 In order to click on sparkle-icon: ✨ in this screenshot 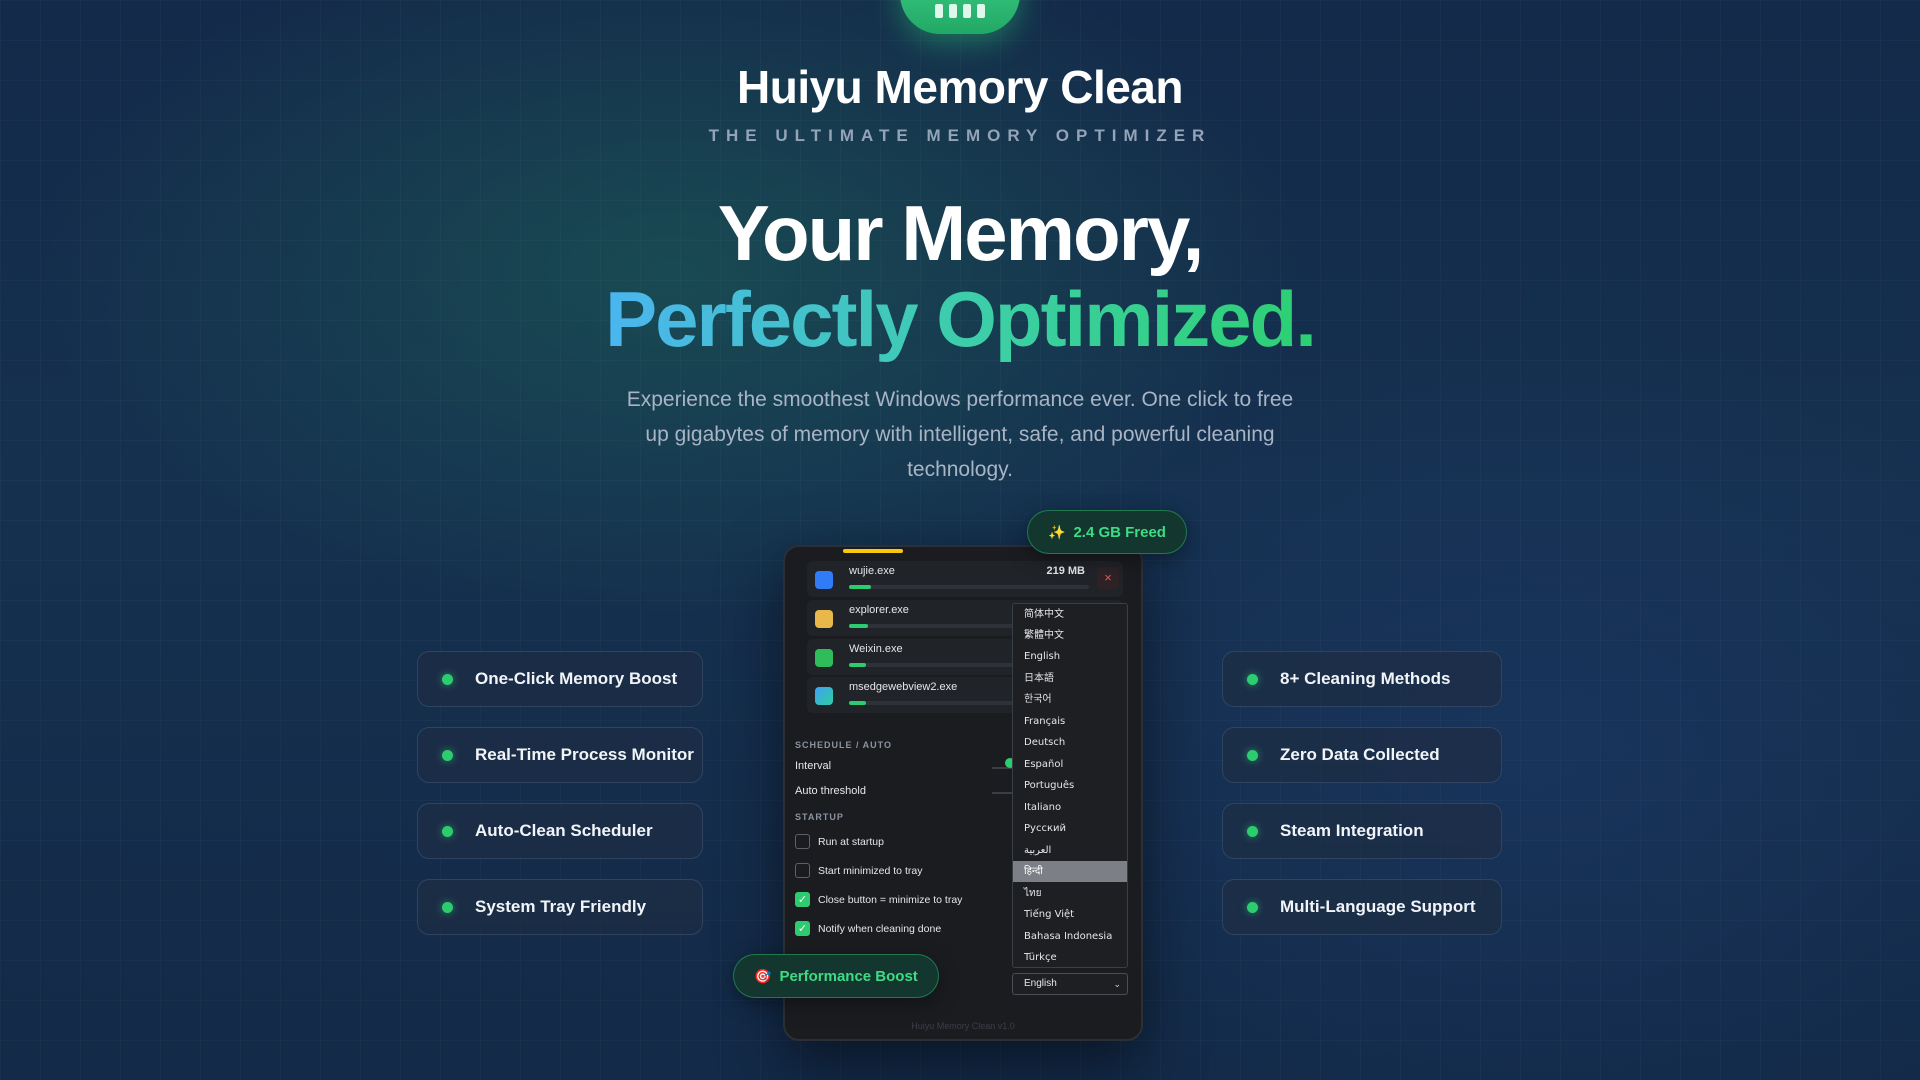, I will do `click(1057, 531)`.